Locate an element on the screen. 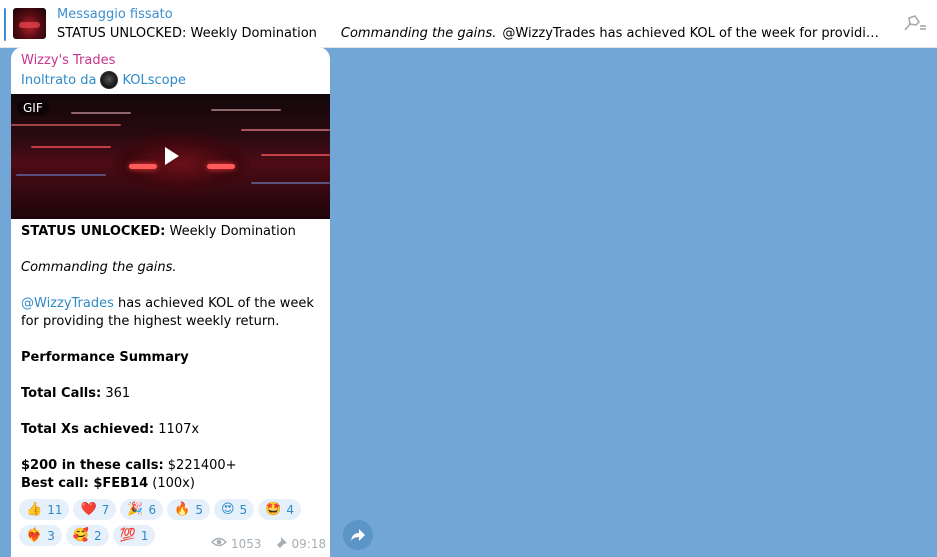 The image size is (937, 557). heart-icon: ❤️ is located at coordinates (88, 509).